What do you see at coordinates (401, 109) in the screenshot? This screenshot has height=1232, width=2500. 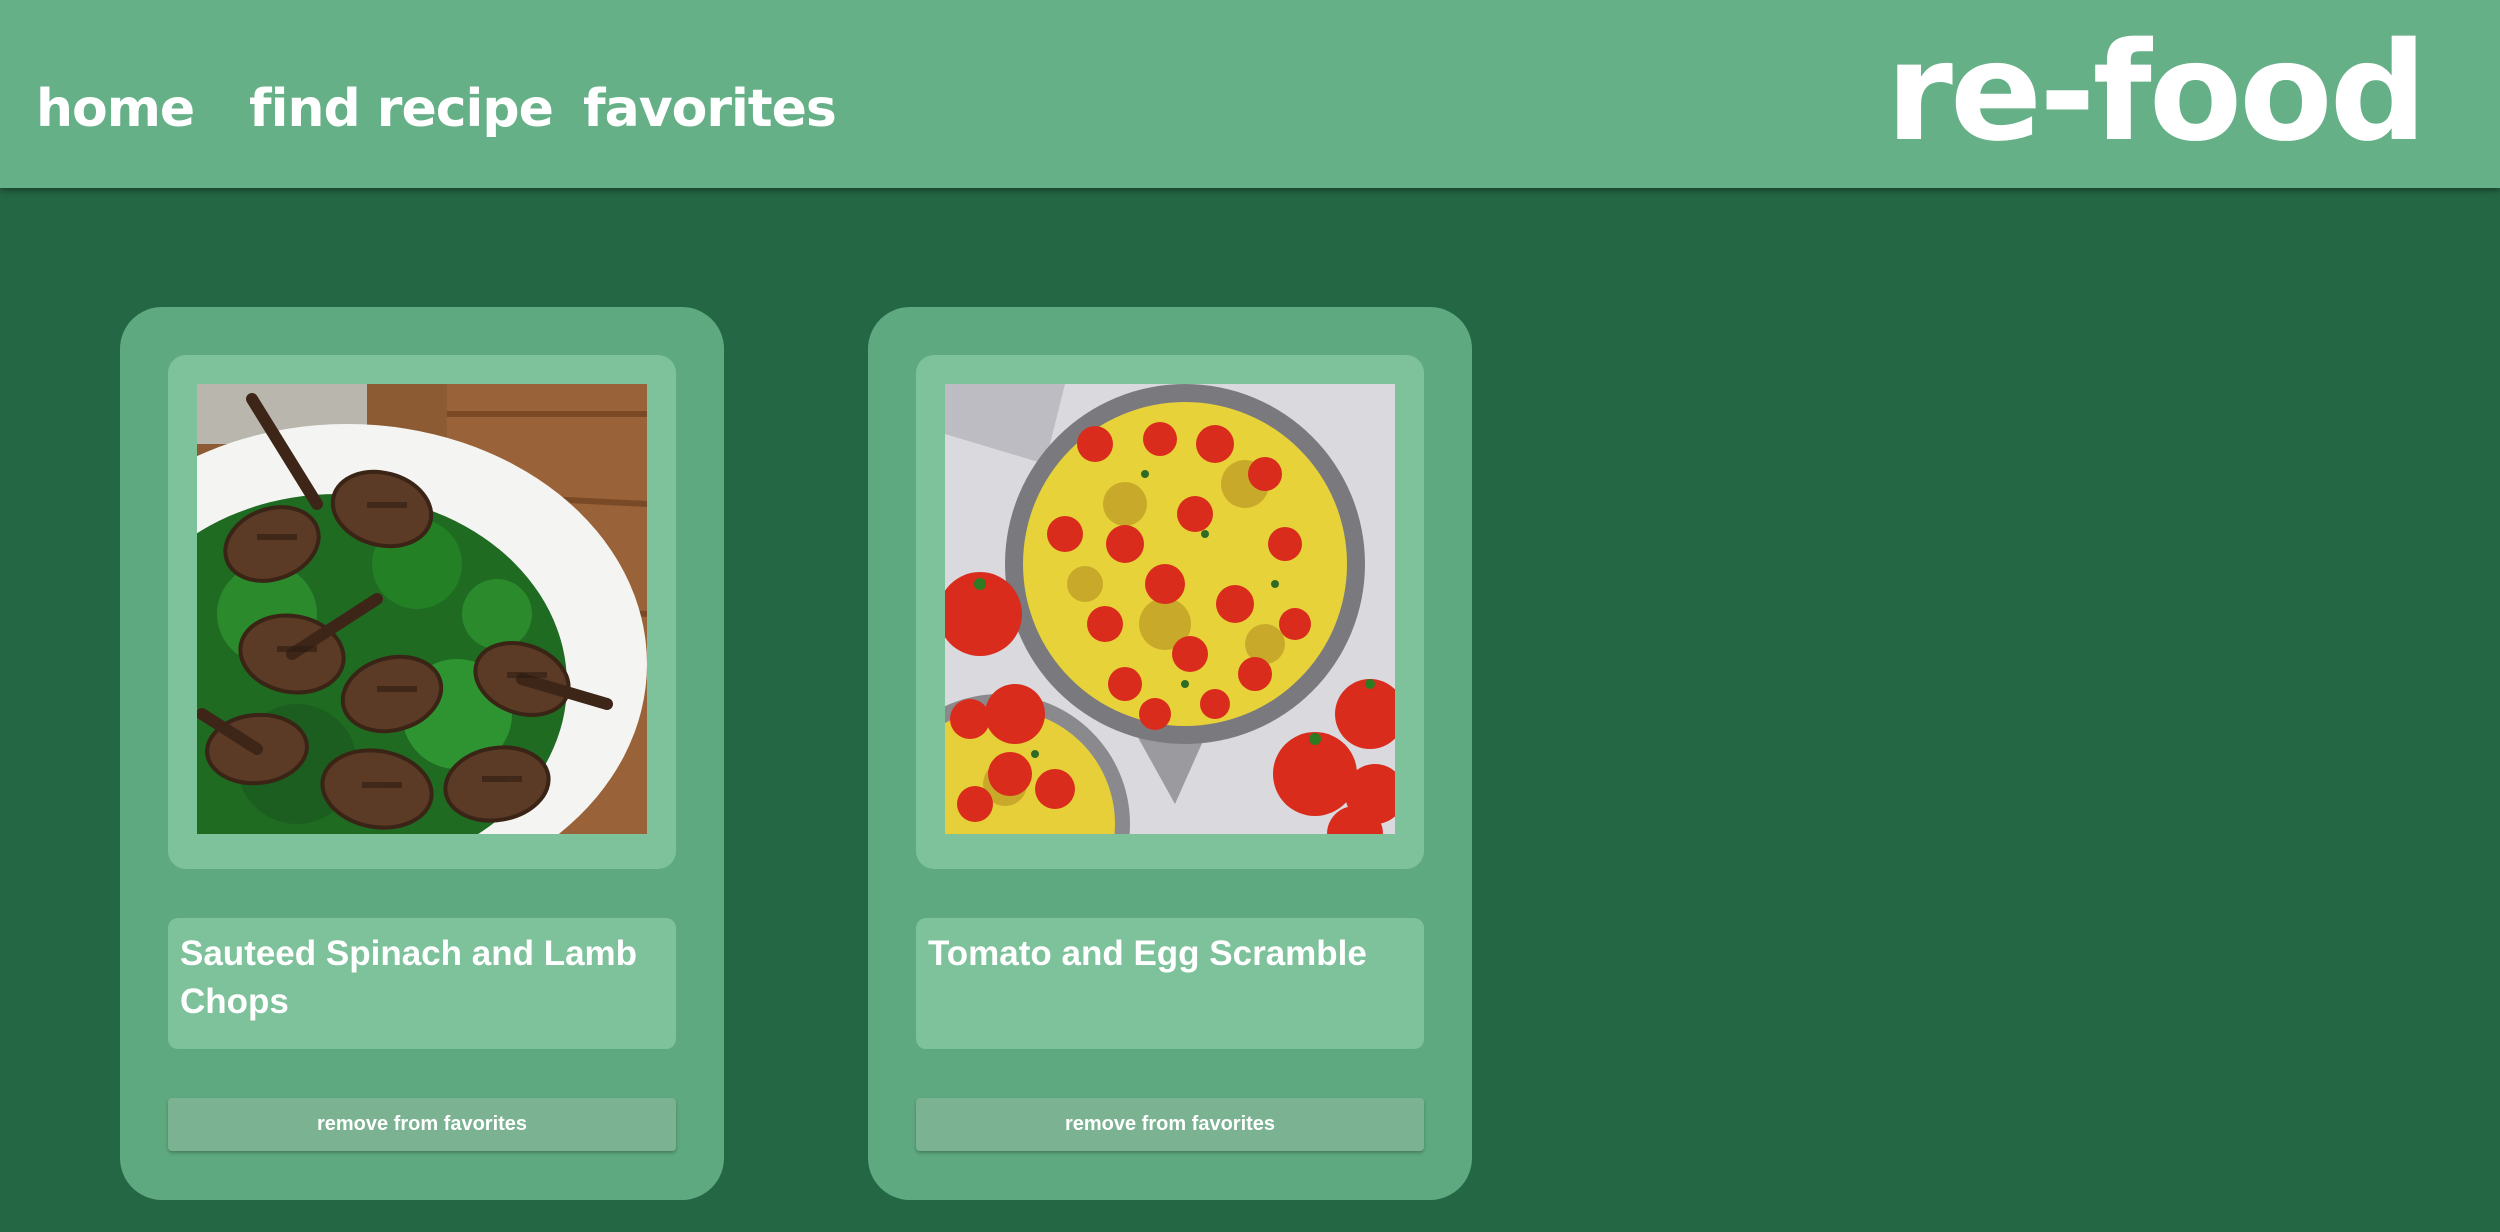 I see `nav-find-recipe-link: find recipe` at bounding box center [401, 109].